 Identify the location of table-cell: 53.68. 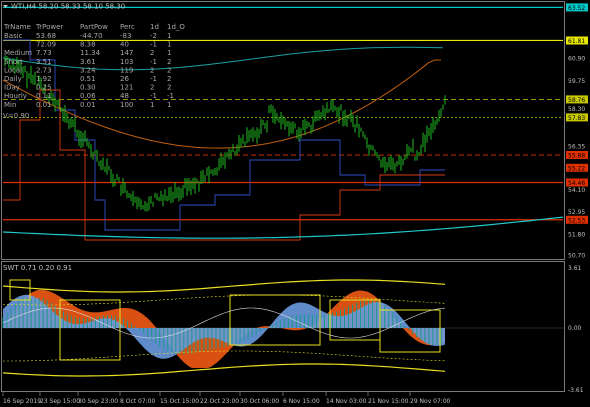
(46, 36).